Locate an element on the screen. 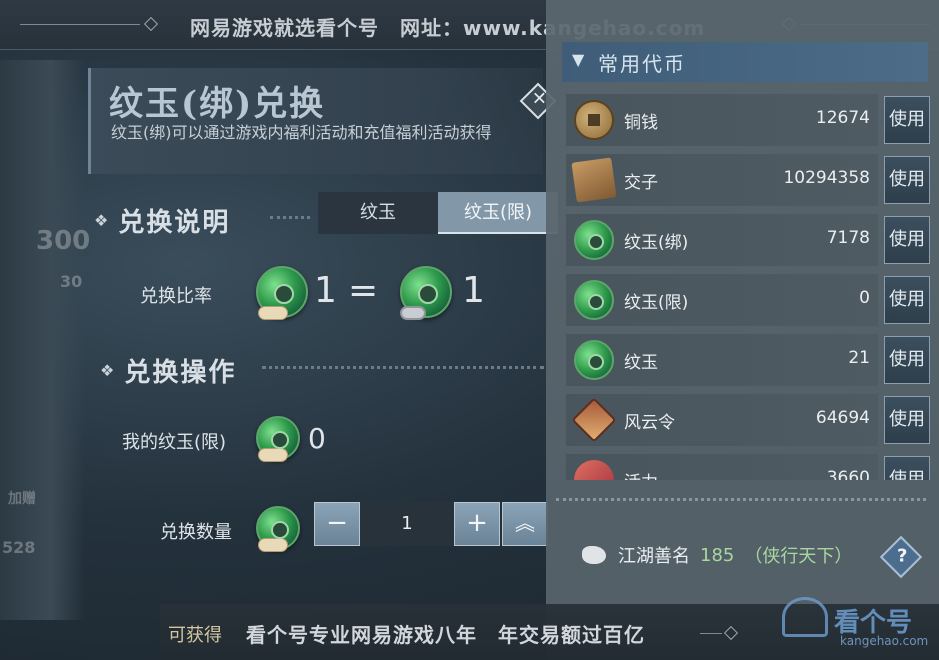 The image size is (939, 660). fame-title: （侠行天下） is located at coordinates (798, 556).